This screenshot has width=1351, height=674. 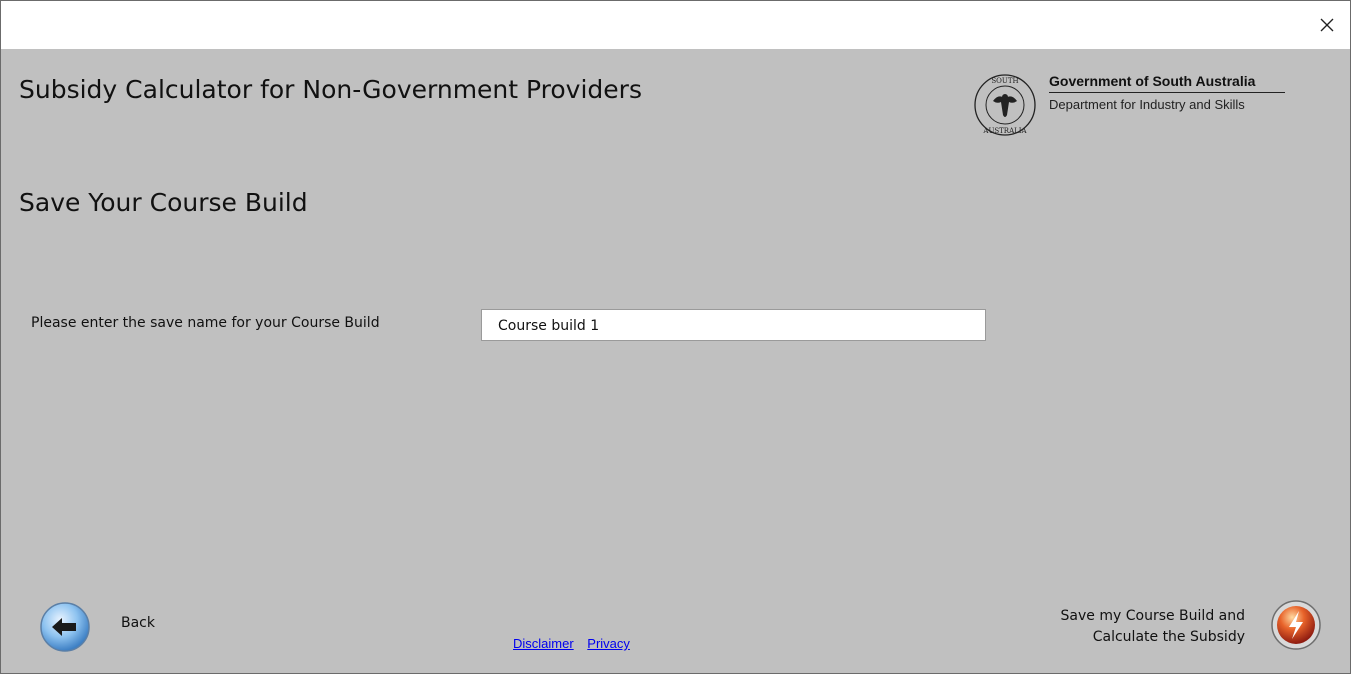 I want to click on save-label-line1: Save my Course Build and, so click(x=1152, y=616).